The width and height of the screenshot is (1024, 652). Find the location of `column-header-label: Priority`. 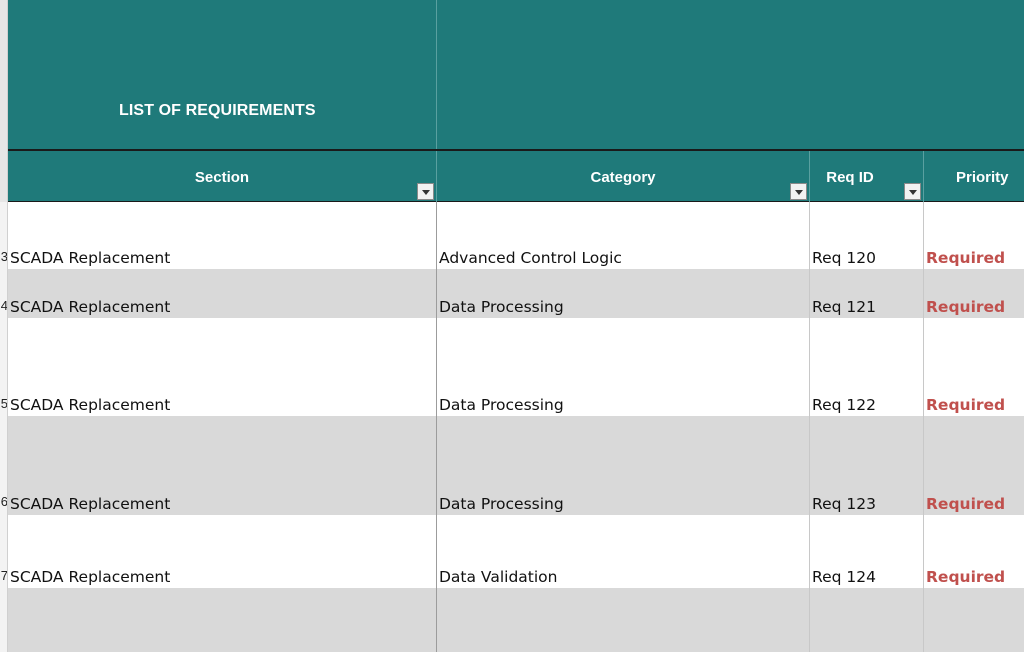

column-header-label: Priority is located at coordinates (982, 177).